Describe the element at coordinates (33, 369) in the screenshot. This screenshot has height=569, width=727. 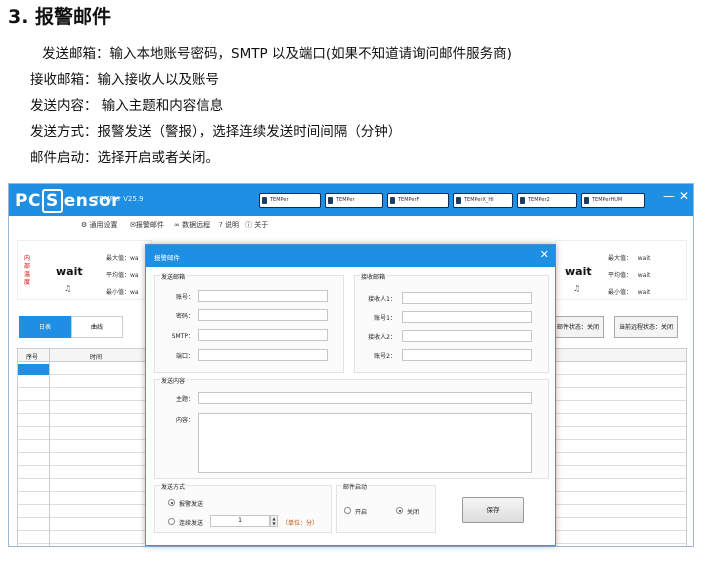
I see `selected-cell` at that location.